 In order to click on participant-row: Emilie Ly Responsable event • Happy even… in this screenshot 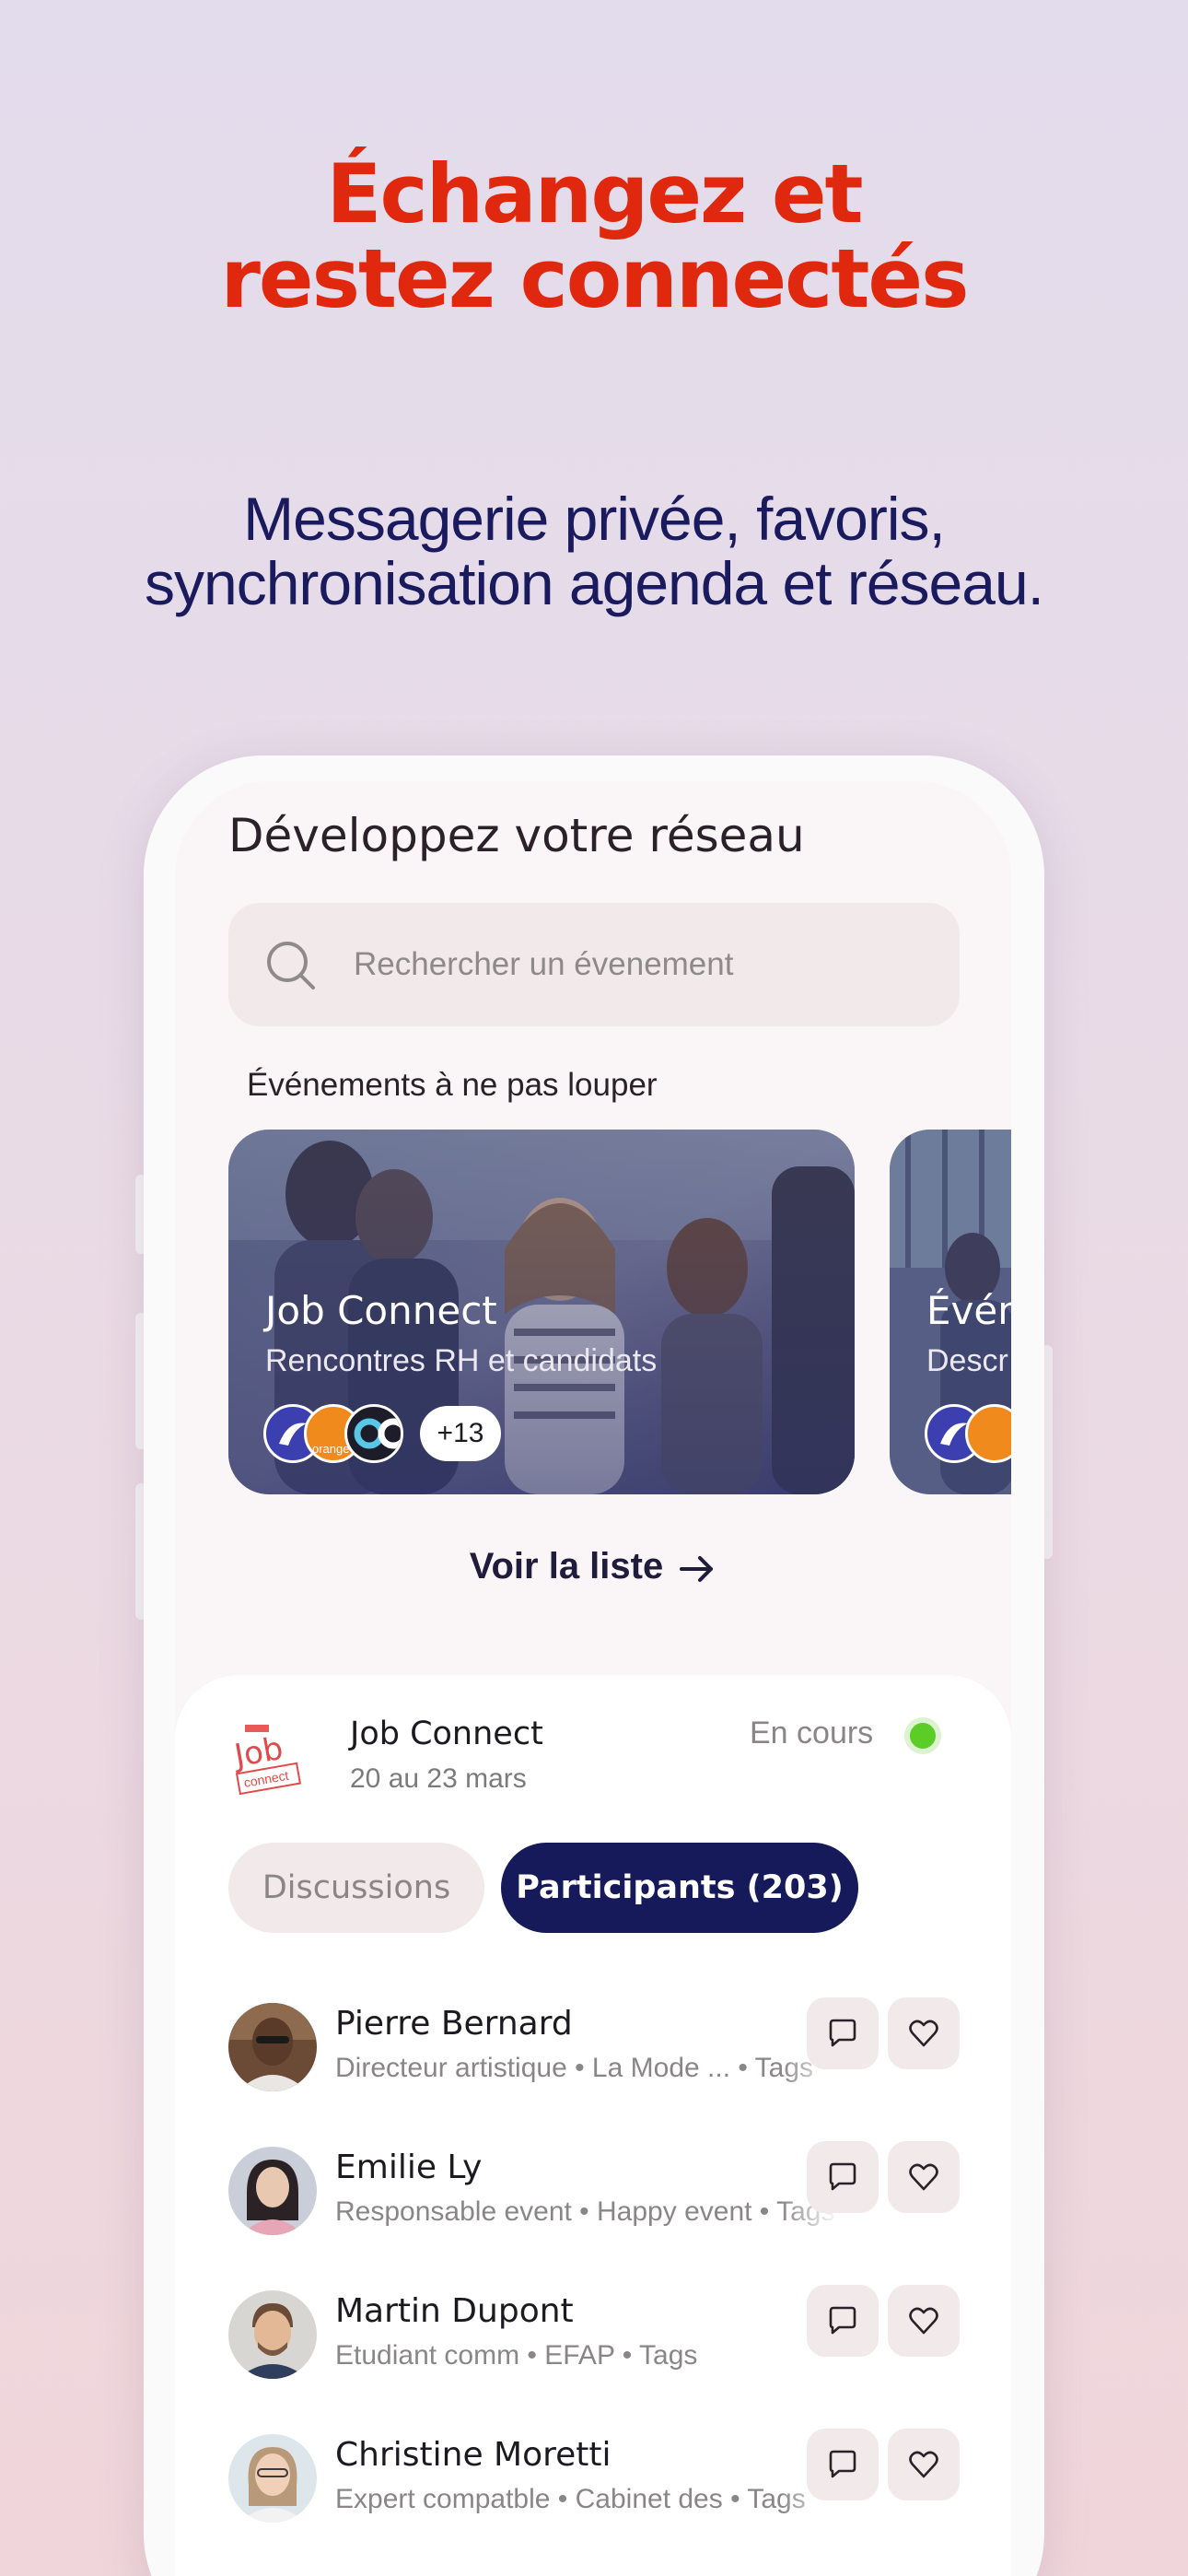, I will do `click(596, 2191)`.